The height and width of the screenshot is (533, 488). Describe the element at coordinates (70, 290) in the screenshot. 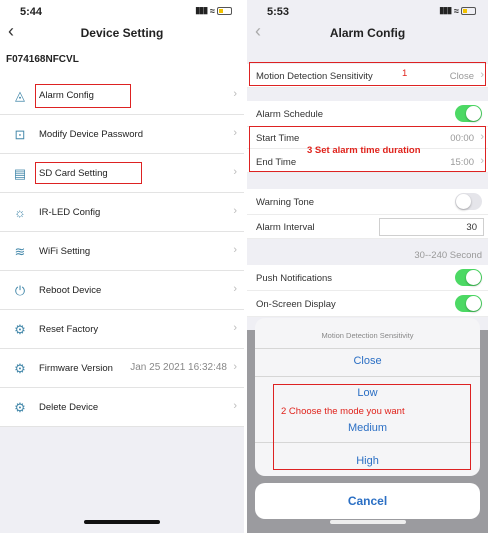

I see `list-item-label: Reboot Device` at that location.